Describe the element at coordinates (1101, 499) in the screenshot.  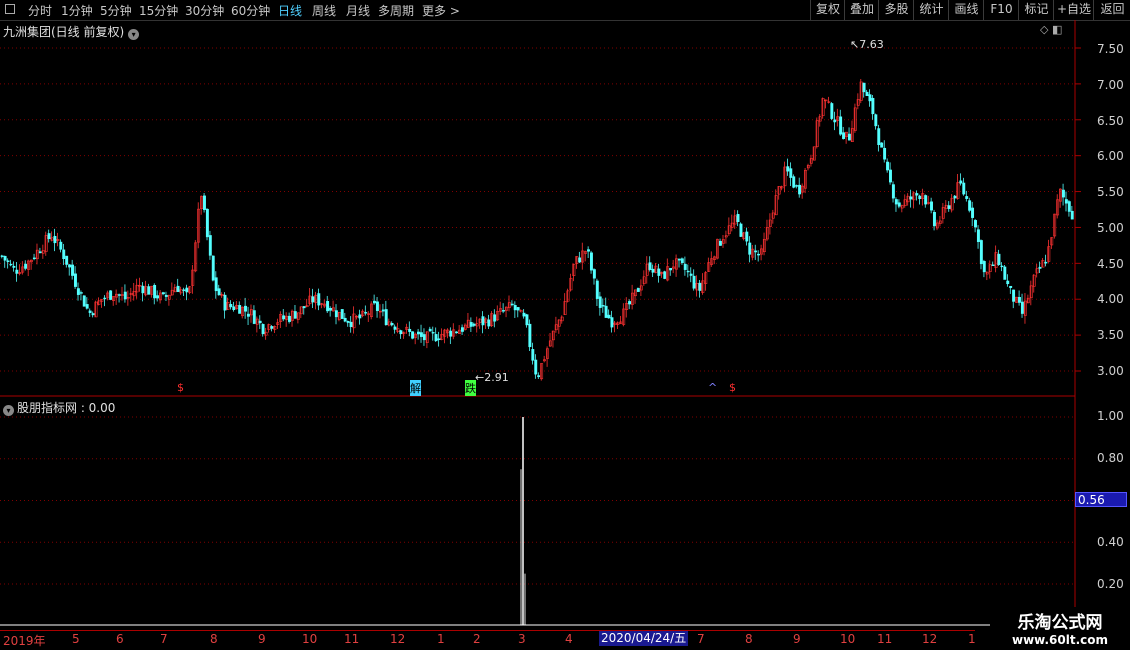
I see `current-value-tag: 0.56` at that location.